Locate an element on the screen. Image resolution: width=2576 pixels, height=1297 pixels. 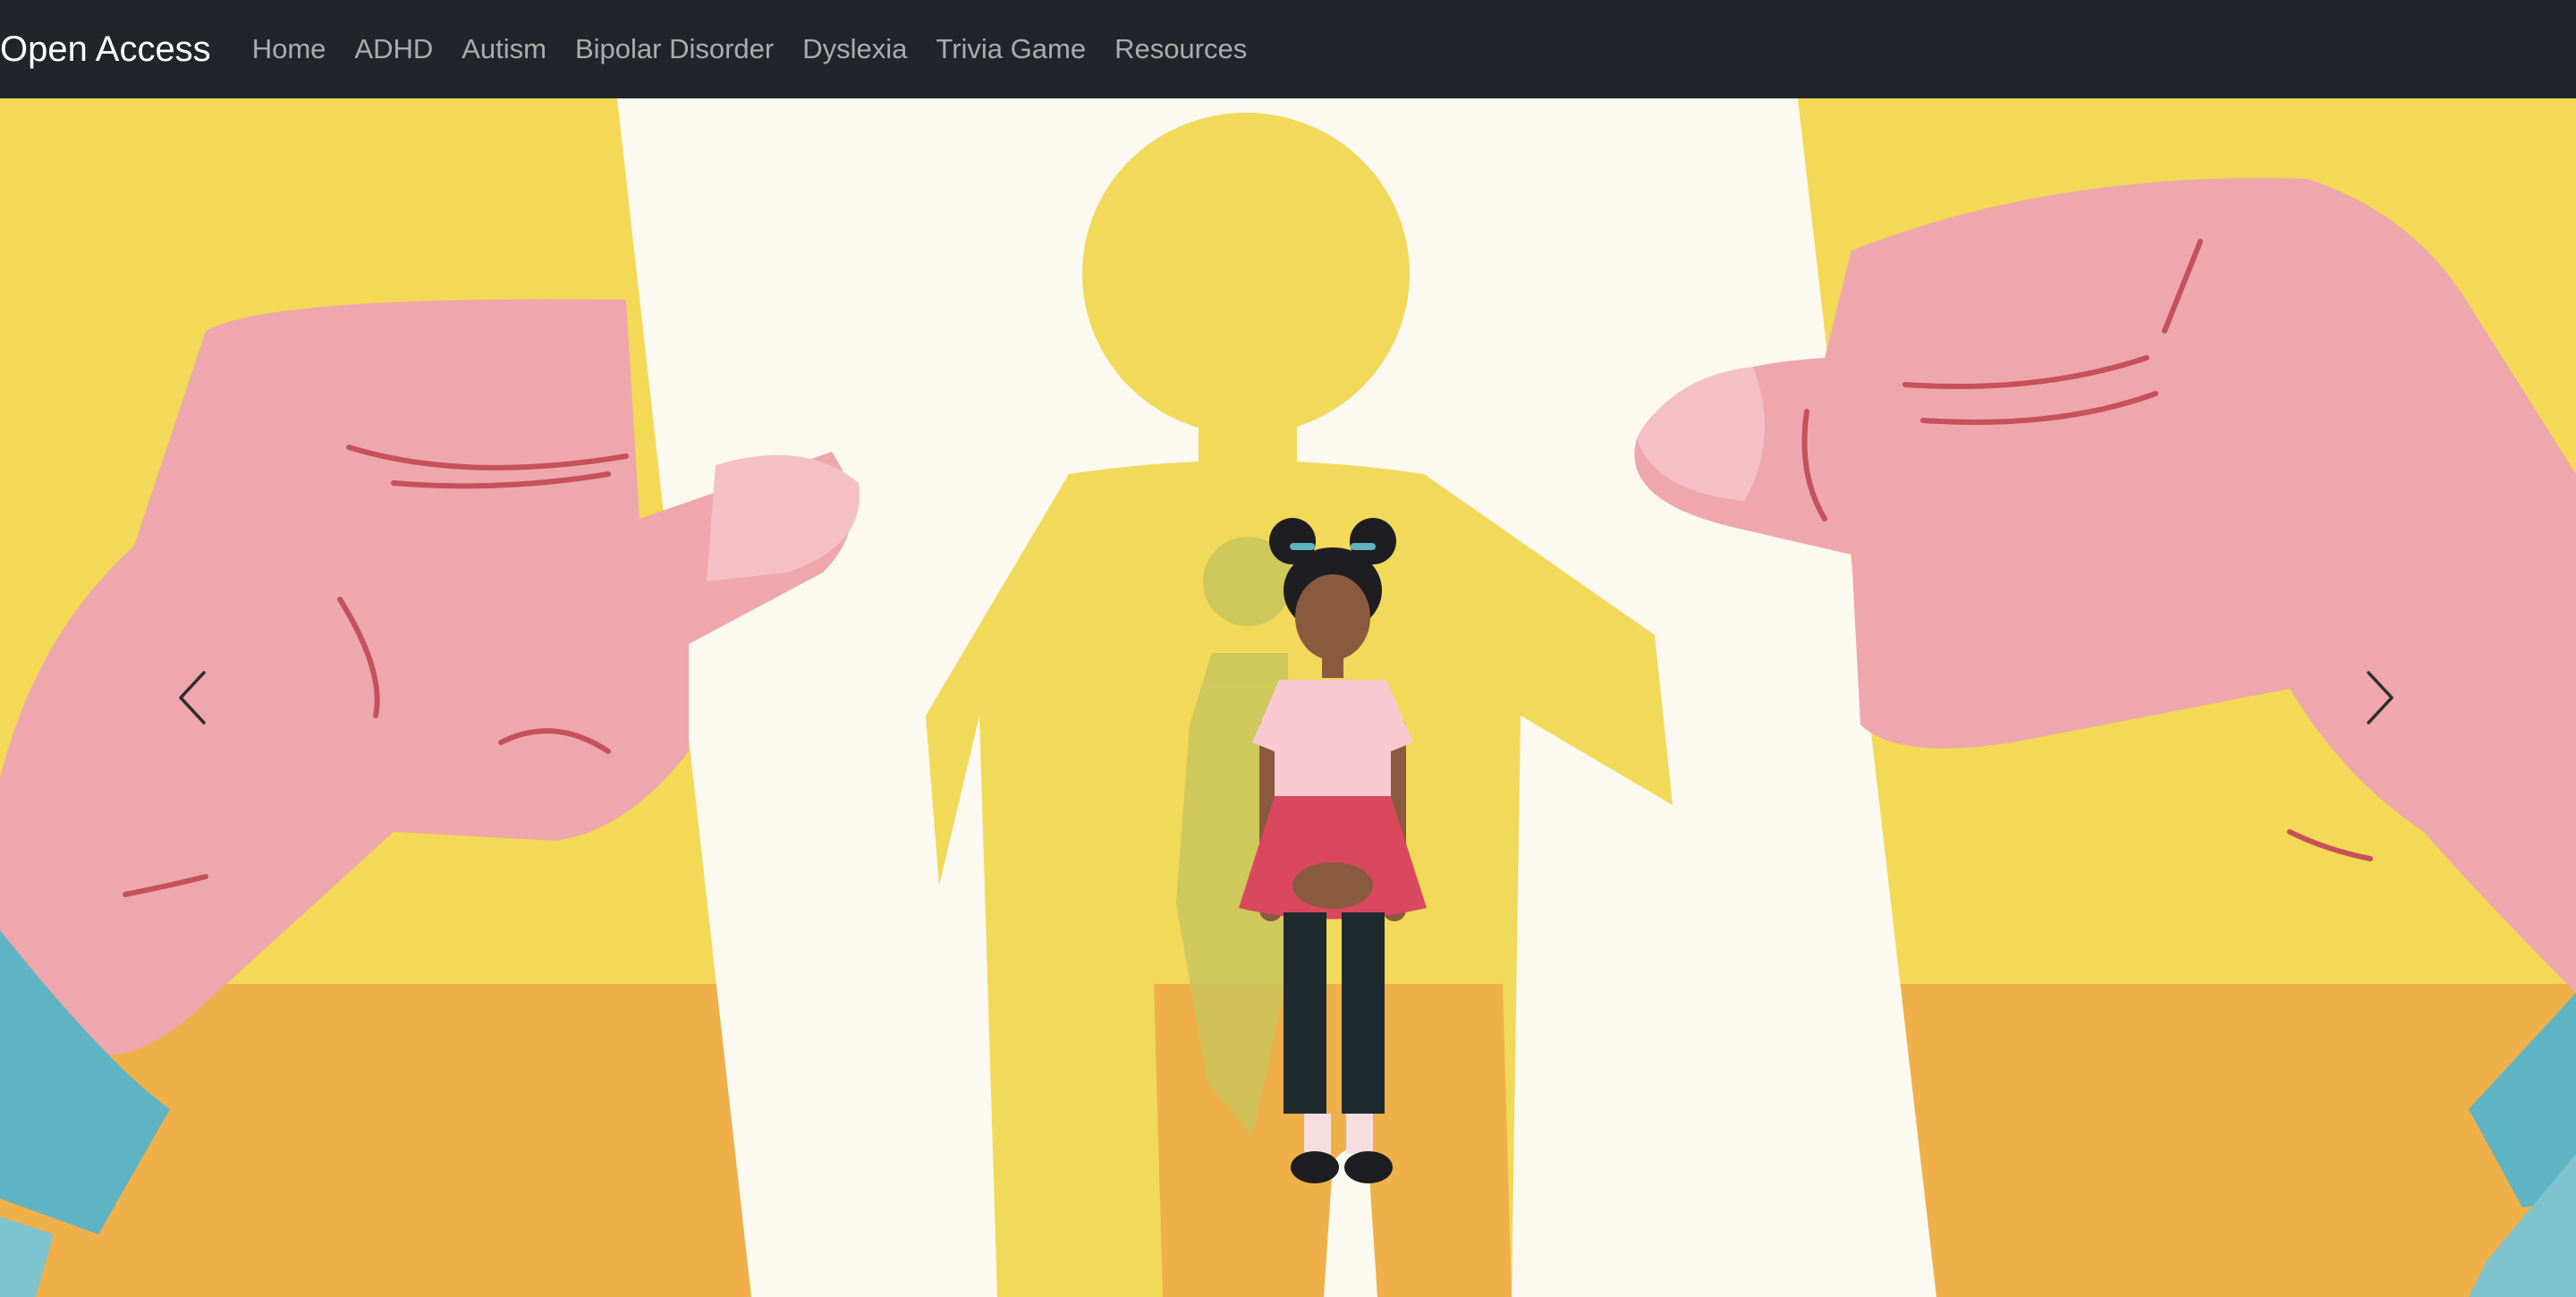
nav-item-bipolar-disorder: Bipolar Disorder is located at coordinates (674, 48).